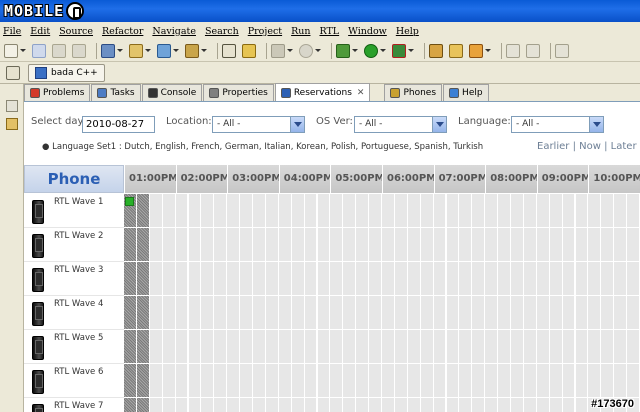 Image resolution: width=640 pixels, height=412 pixels. What do you see at coordinates (383, 50) in the screenshot?
I see `run-dropdown-icon` at bounding box center [383, 50].